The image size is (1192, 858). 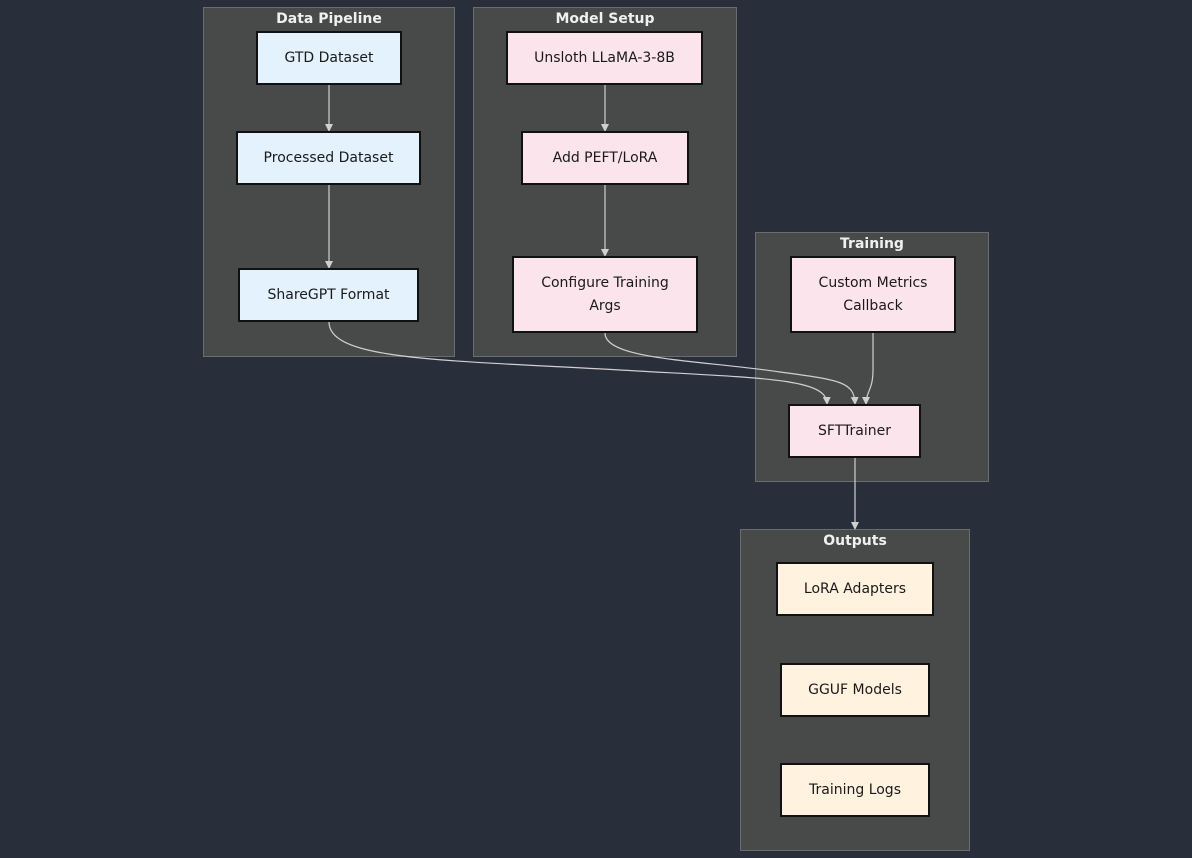 I want to click on node-add-peft-lora: Add PEFT/LoRA, so click(x=605, y=158).